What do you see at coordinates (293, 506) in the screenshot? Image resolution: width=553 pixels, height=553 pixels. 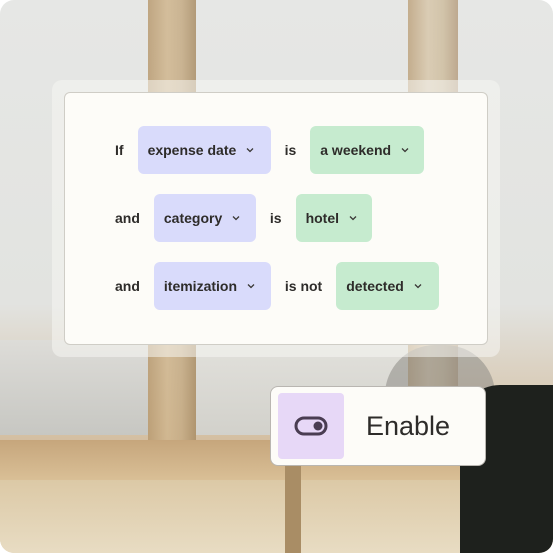 I see `background-table-leg` at bounding box center [293, 506].